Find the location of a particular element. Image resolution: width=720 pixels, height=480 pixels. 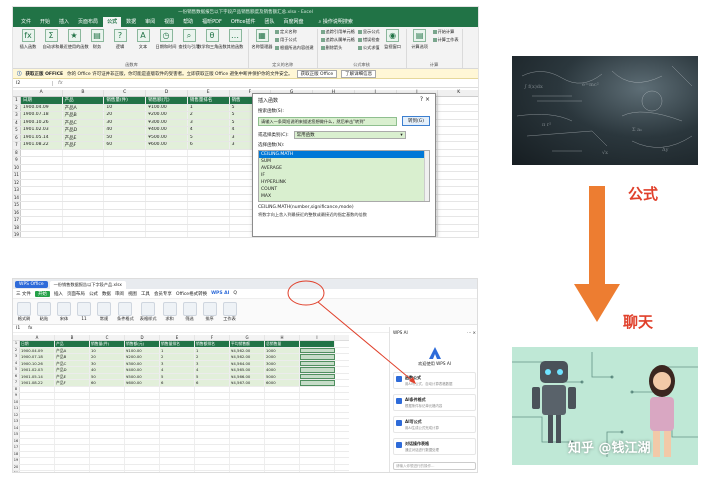

cell: 40 is located at coordinates (107, 370).